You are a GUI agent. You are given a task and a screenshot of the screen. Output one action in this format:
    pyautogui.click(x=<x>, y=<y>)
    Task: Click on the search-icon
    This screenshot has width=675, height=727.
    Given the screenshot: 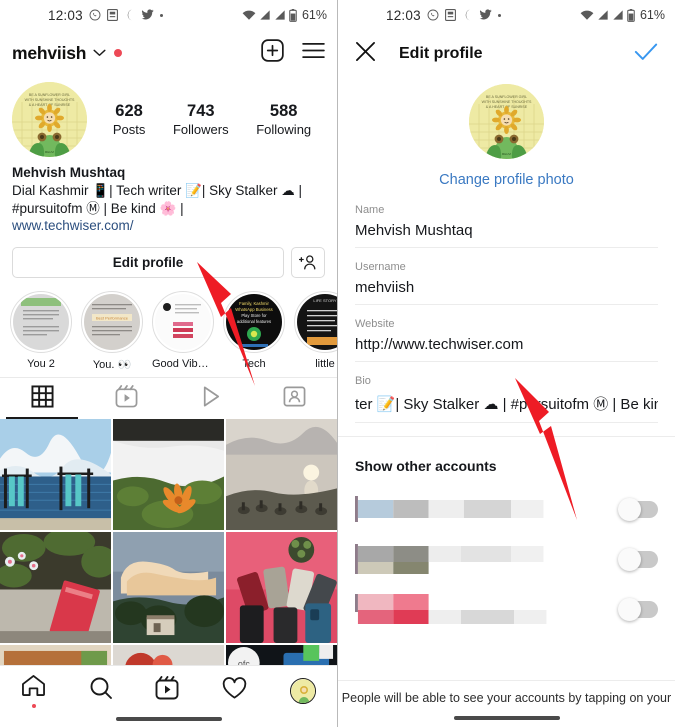 What is the action you would take?
    pyautogui.click(x=101, y=690)
    